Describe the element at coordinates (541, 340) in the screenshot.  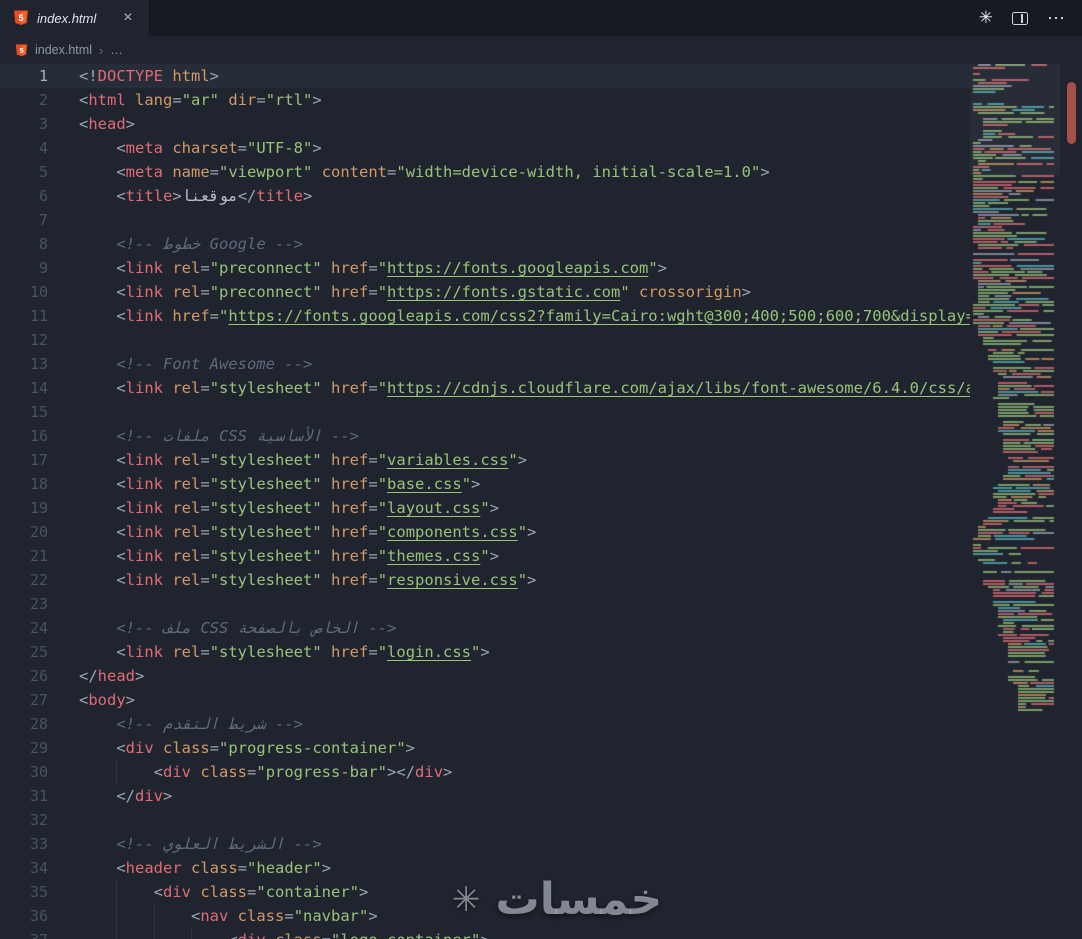
I see `code-line: 12` at that location.